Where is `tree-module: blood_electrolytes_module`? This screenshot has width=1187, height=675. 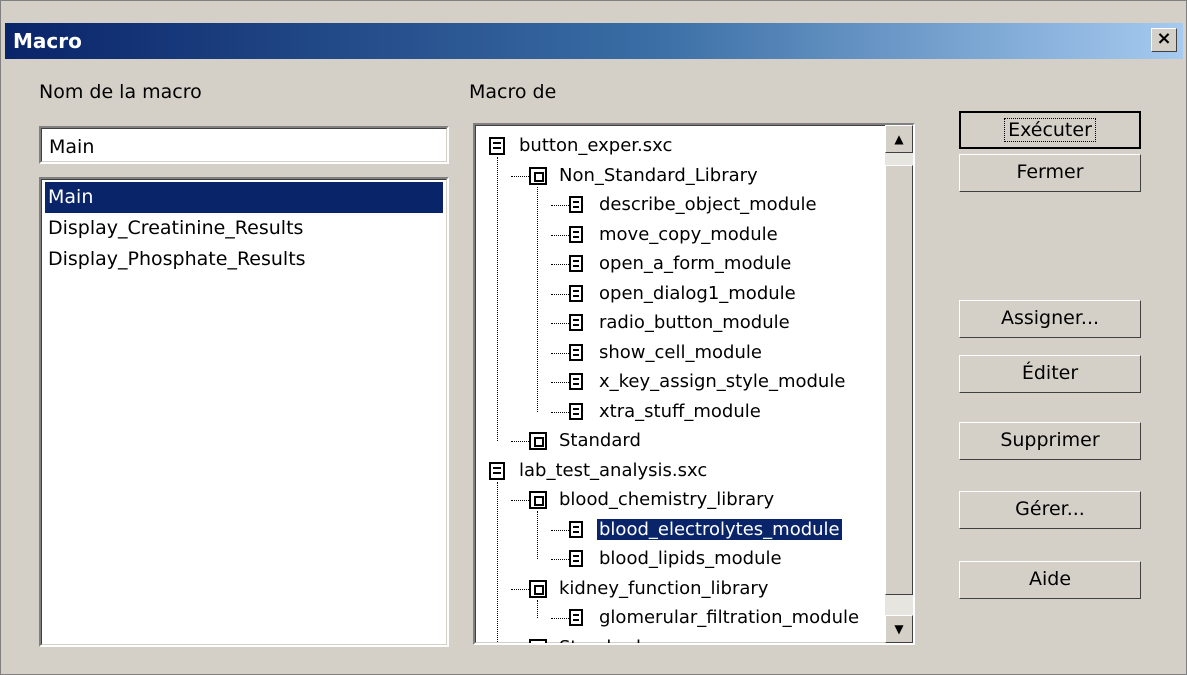 tree-module: blood_electrolytes_module is located at coordinates (706, 530).